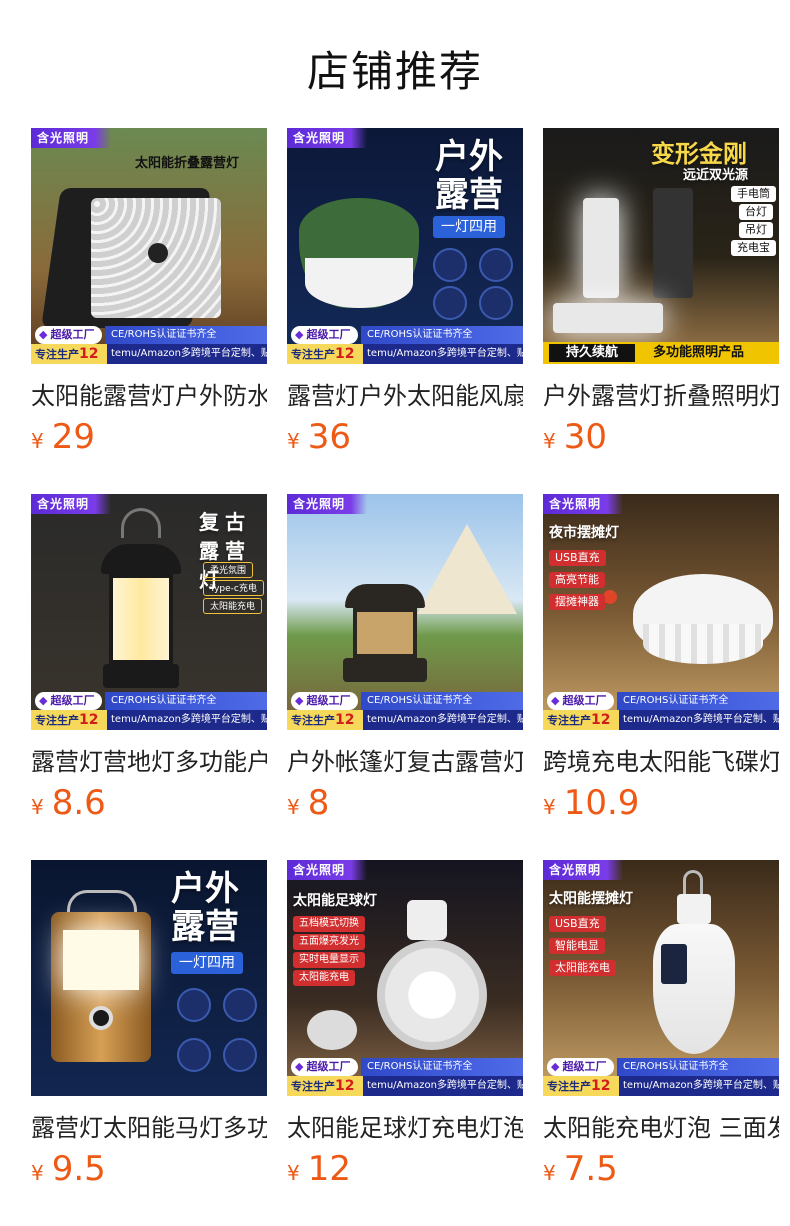 The height and width of the screenshot is (1226, 790). Describe the element at coordinates (584, 533) in the screenshot. I see `product-headline: 夜市摆摊灯` at that location.